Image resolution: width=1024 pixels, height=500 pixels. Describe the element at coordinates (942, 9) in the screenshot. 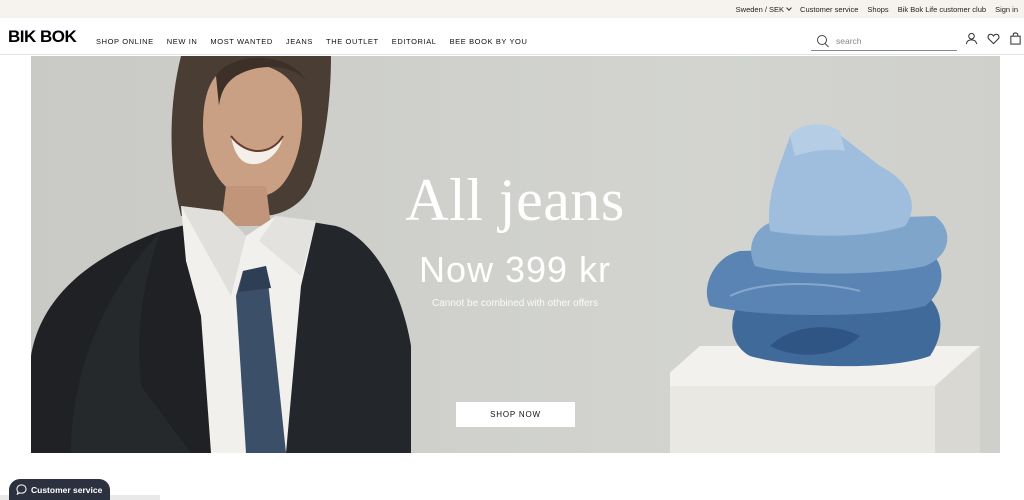

I see `customer-club-link: Bik Bok Life customer club` at that location.